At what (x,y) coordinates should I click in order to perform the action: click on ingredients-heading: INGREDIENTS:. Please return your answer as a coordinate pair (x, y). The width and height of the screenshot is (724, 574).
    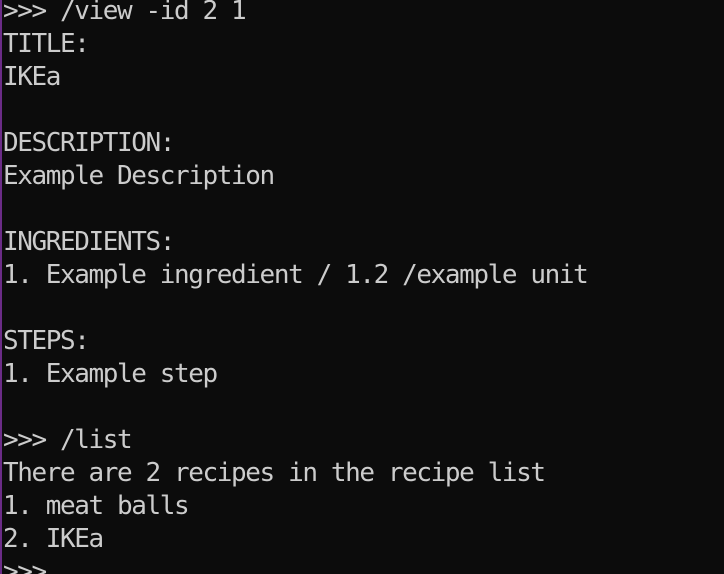
    Looking at the image, I should click on (89, 242).